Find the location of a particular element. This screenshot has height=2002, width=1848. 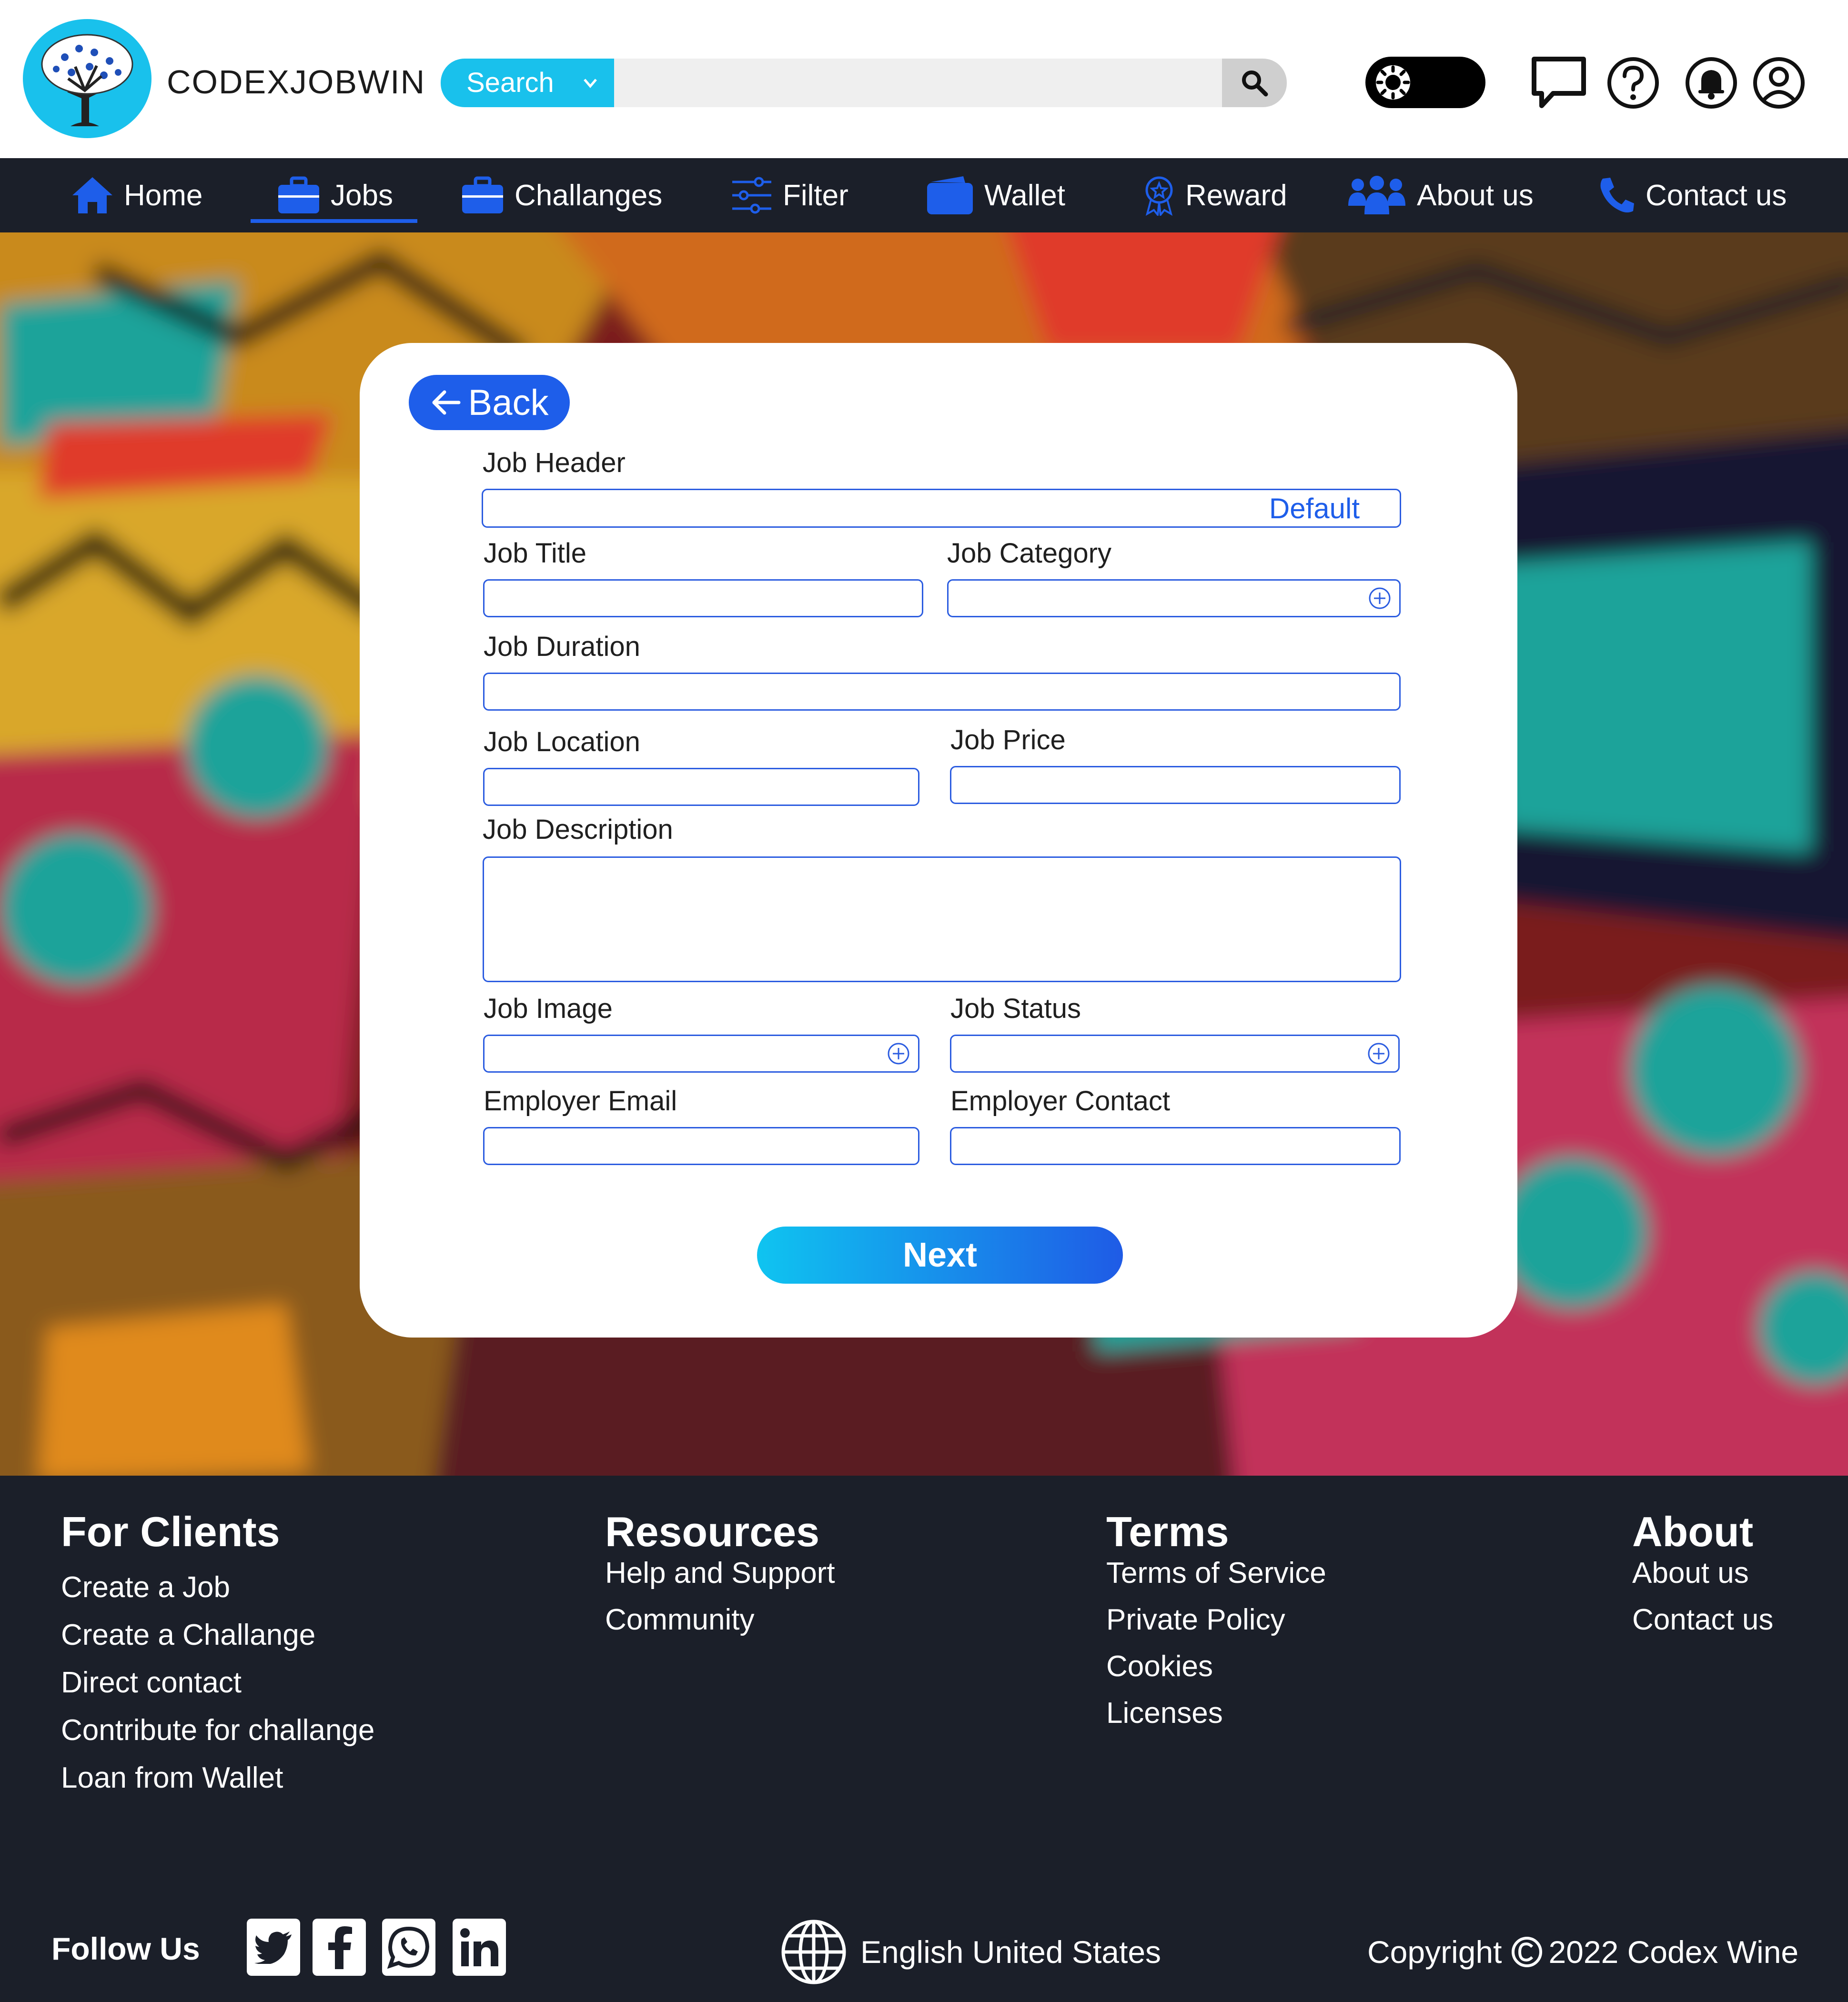

footer-link: Contribute for challange is located at coordinates (218, 1730).